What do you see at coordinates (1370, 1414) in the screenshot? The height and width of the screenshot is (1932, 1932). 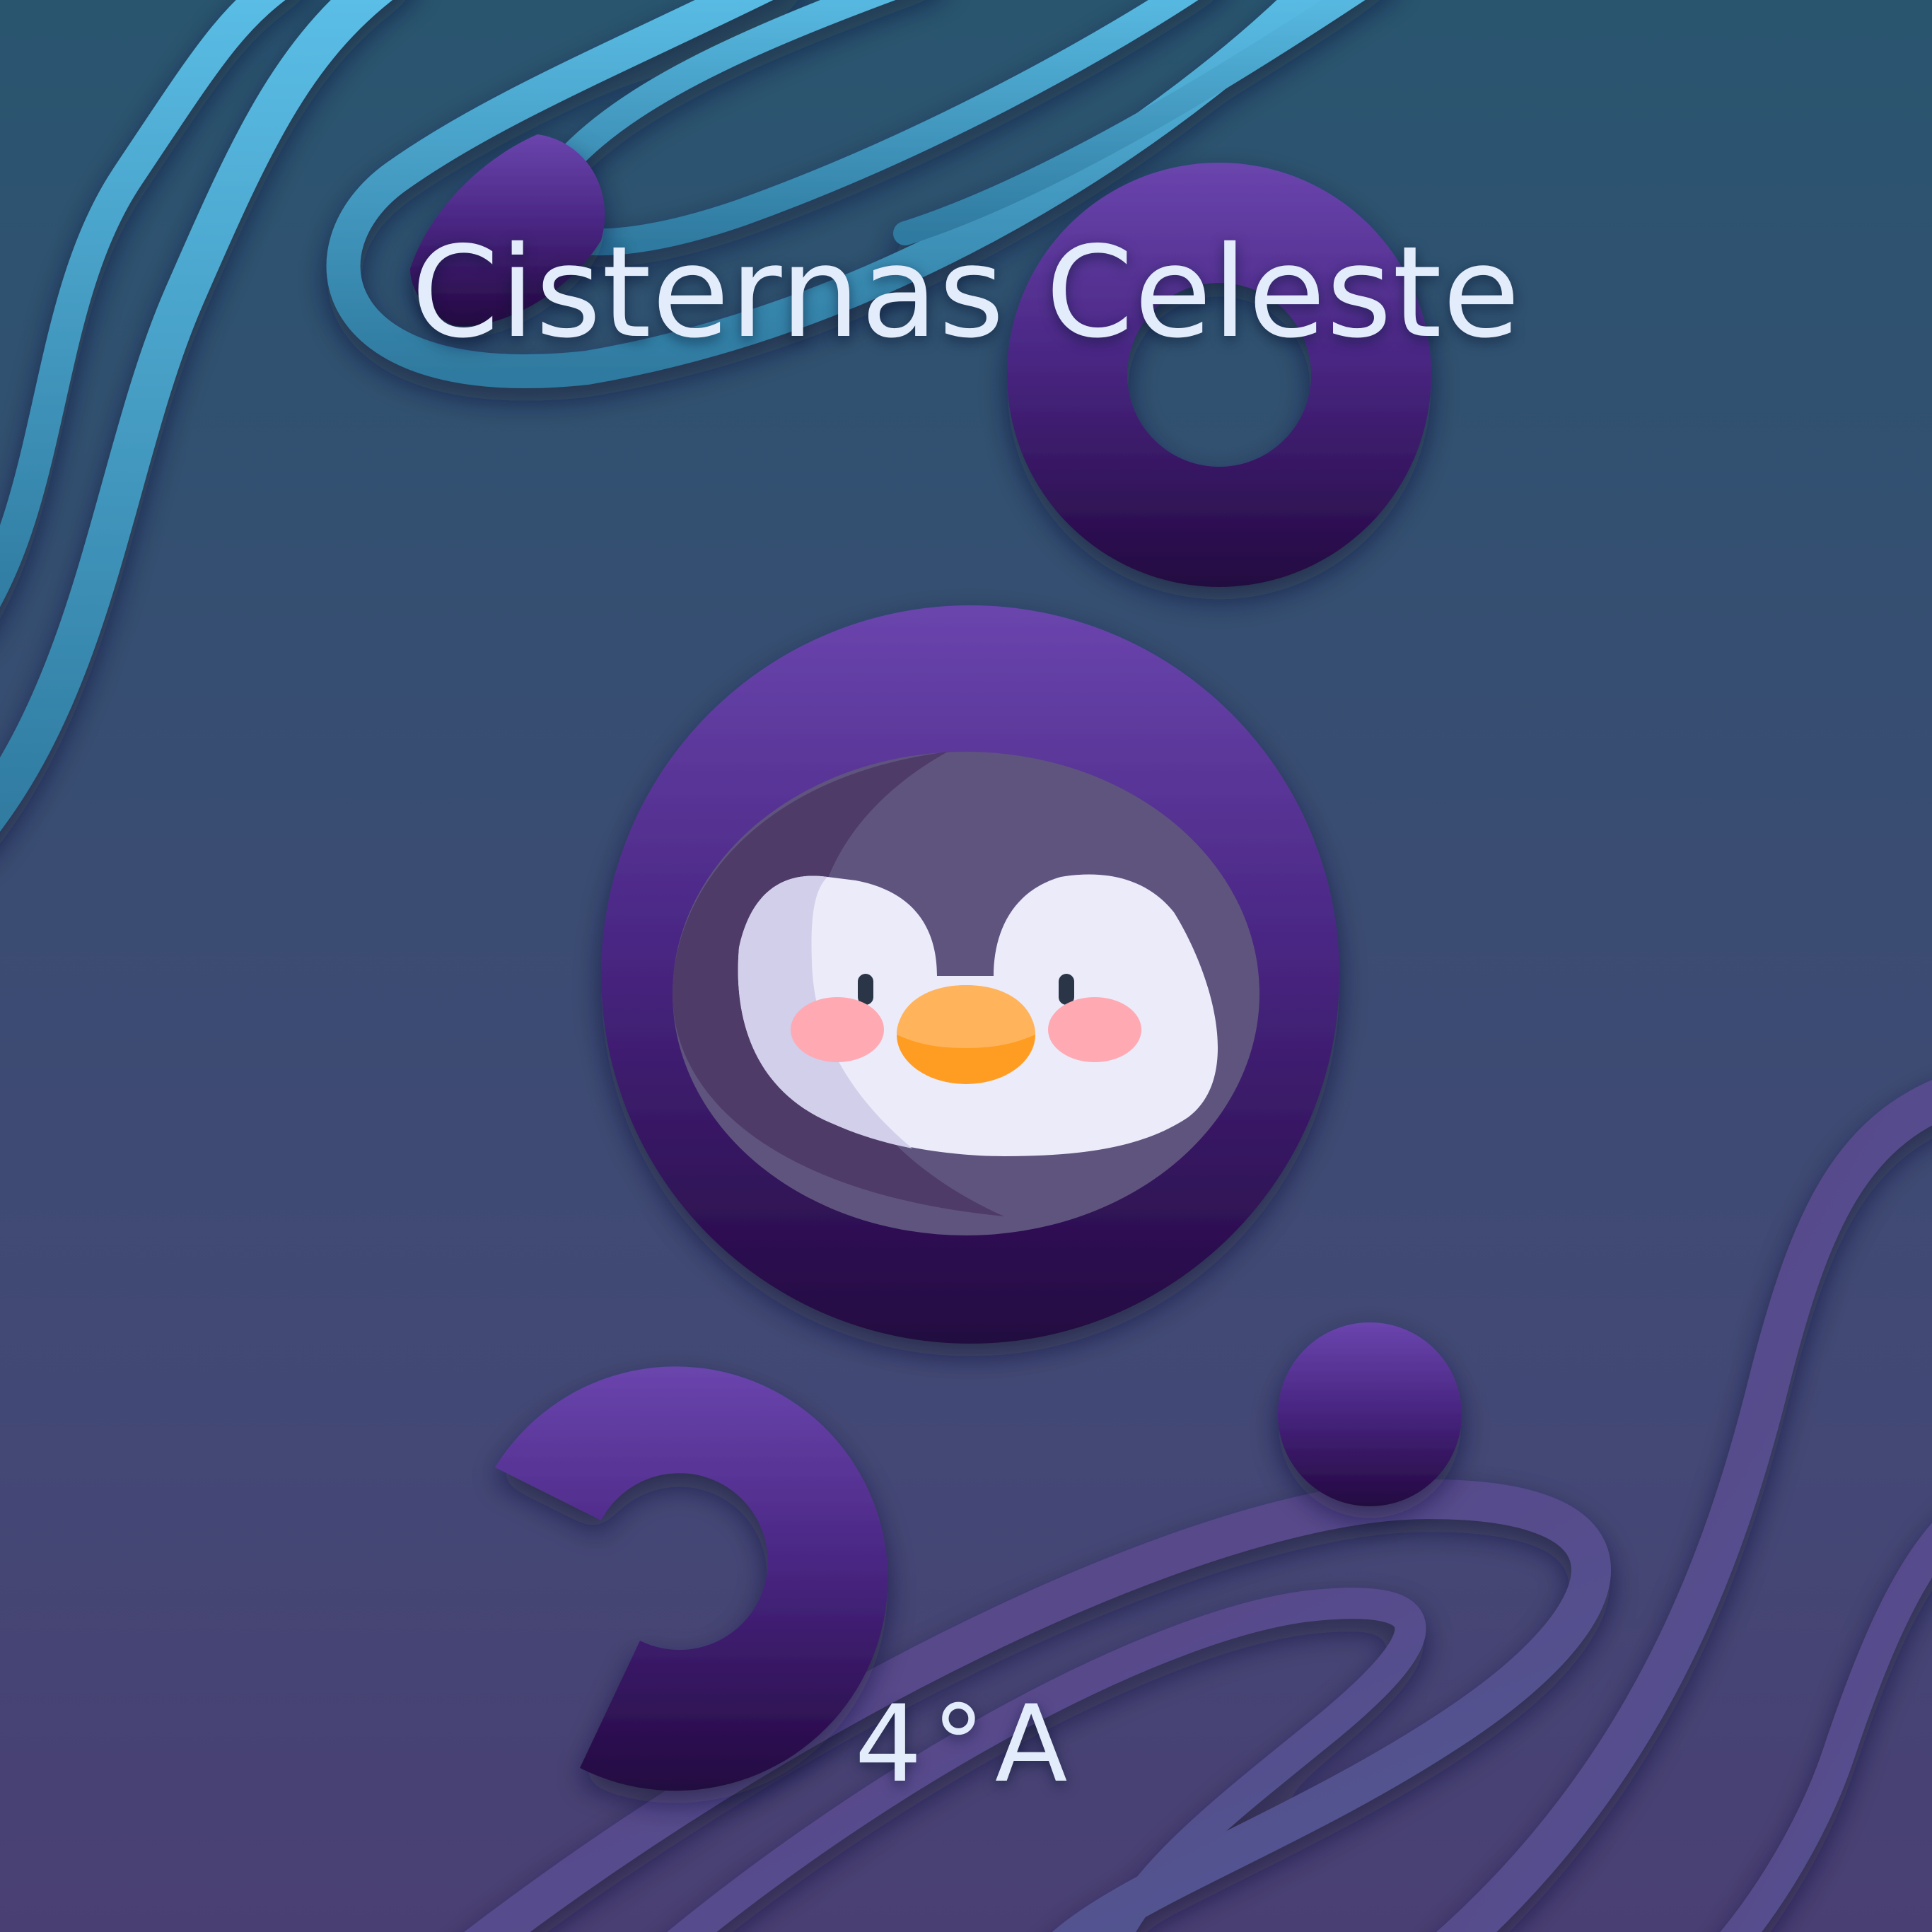 I see `bottom-right-dot` at bounding box center [1370, 1414].